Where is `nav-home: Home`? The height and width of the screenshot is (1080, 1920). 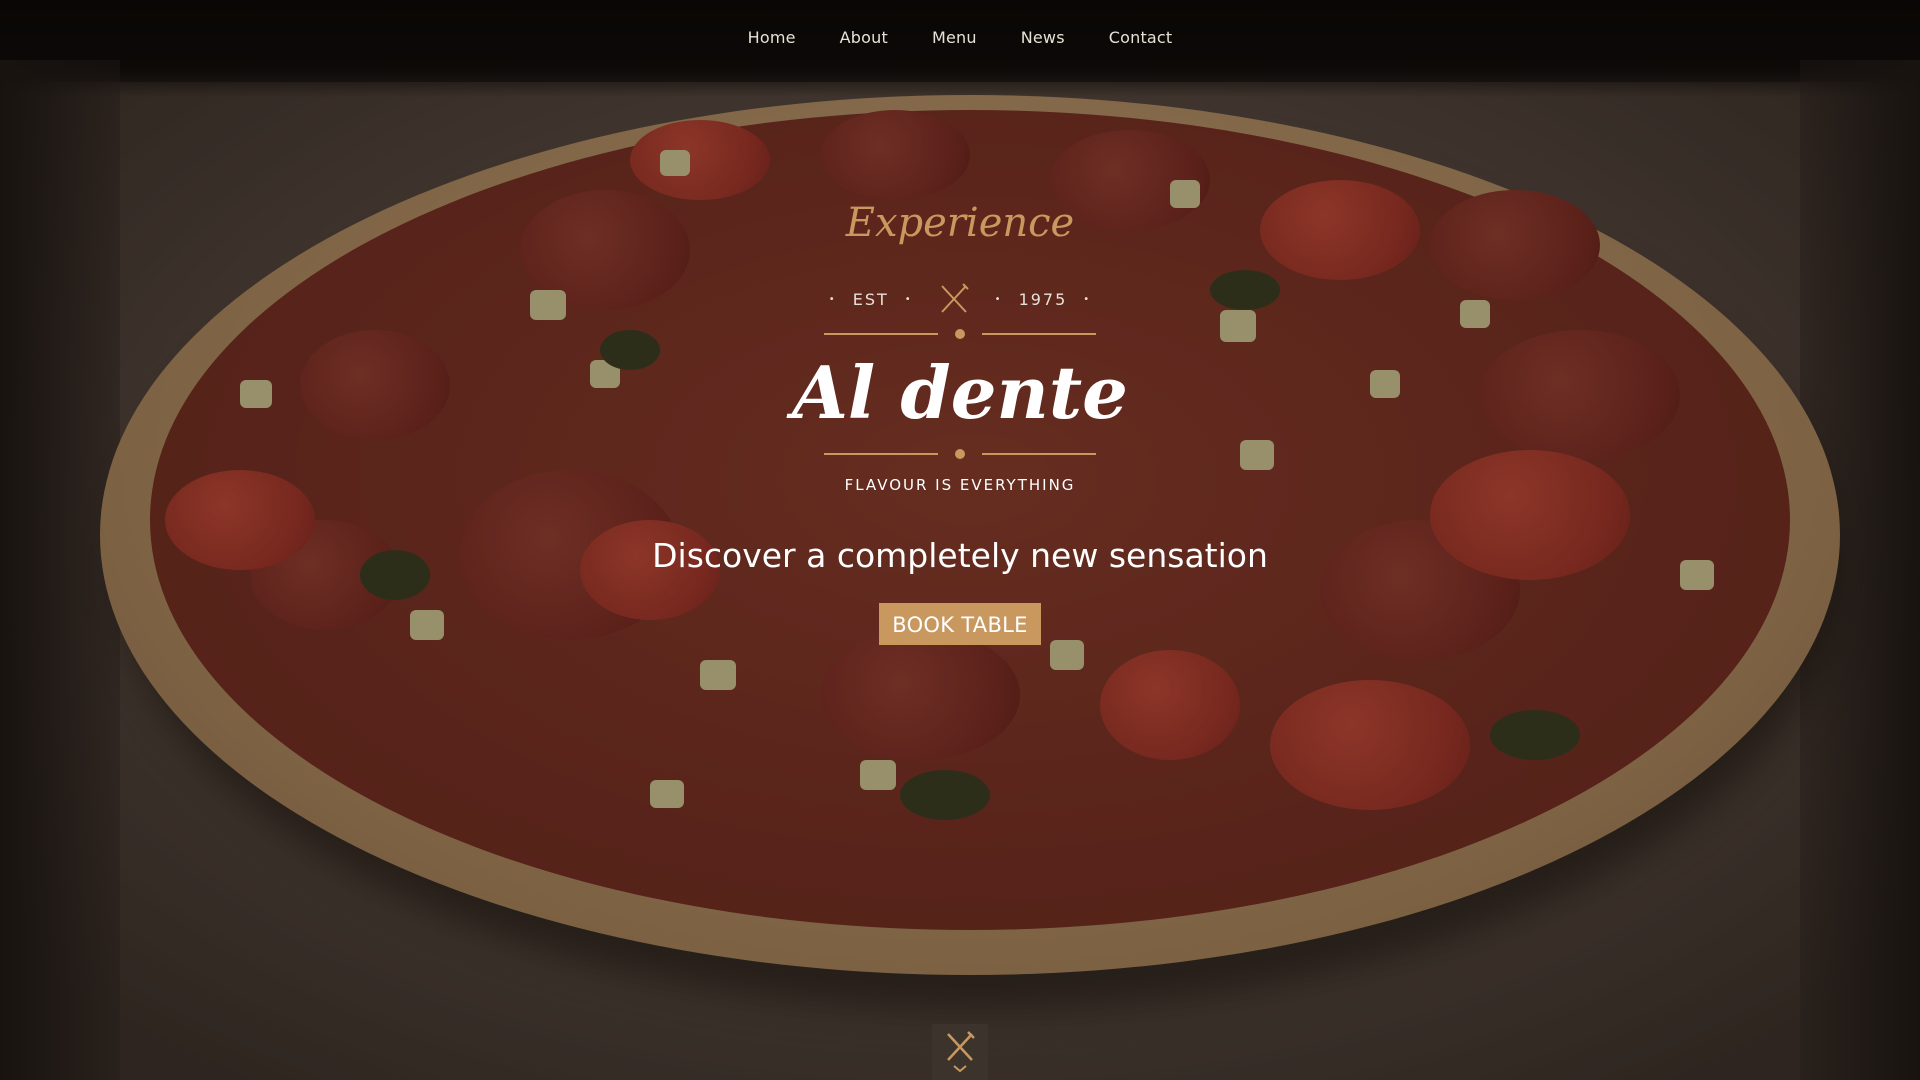 nav-home: Home is located at coordinates (772, 37).